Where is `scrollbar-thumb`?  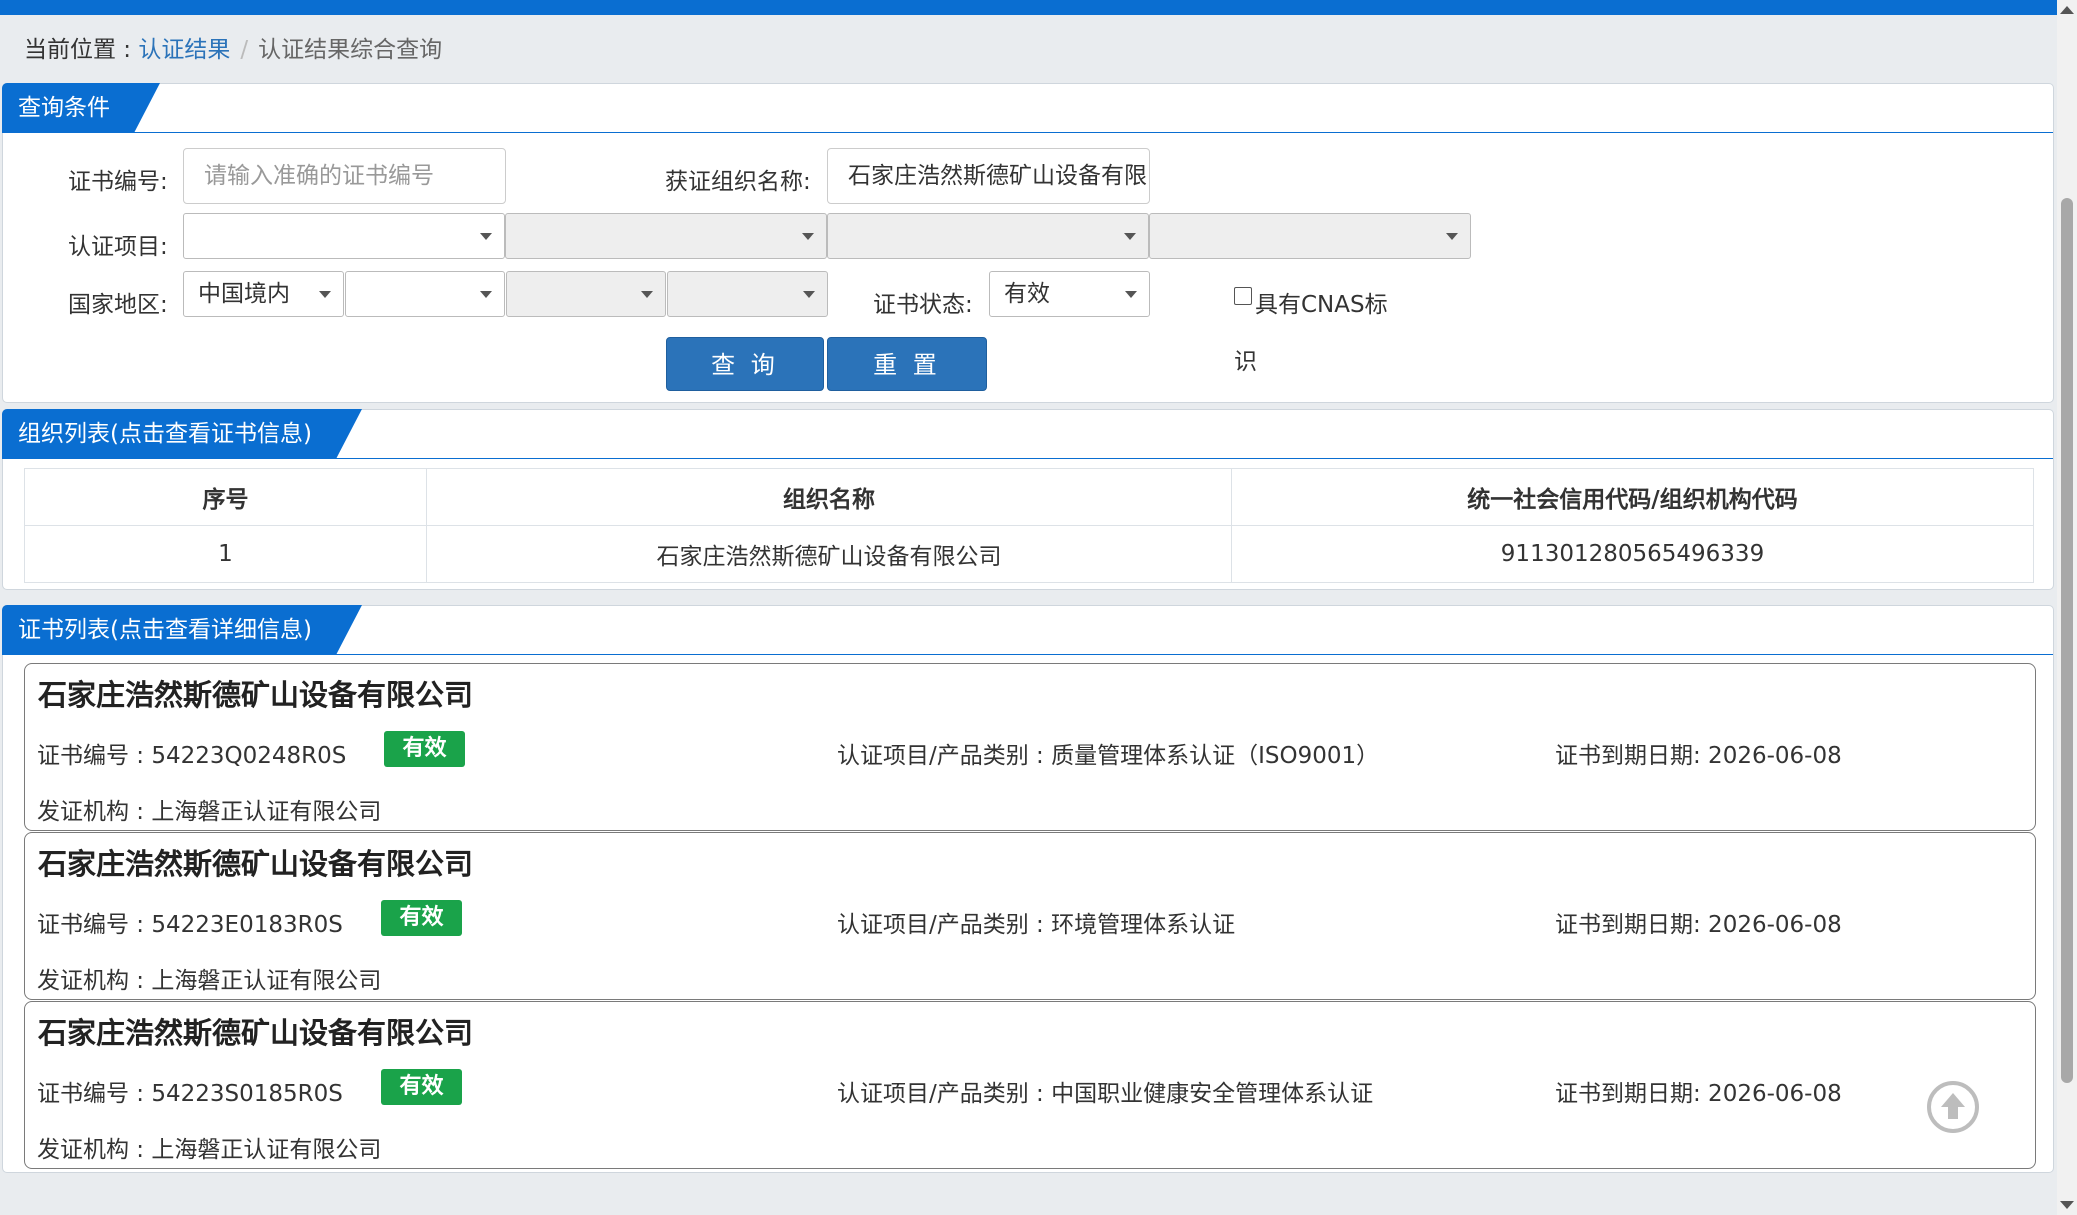 scrollbar-thumb is located at coordinates (2067, 640).